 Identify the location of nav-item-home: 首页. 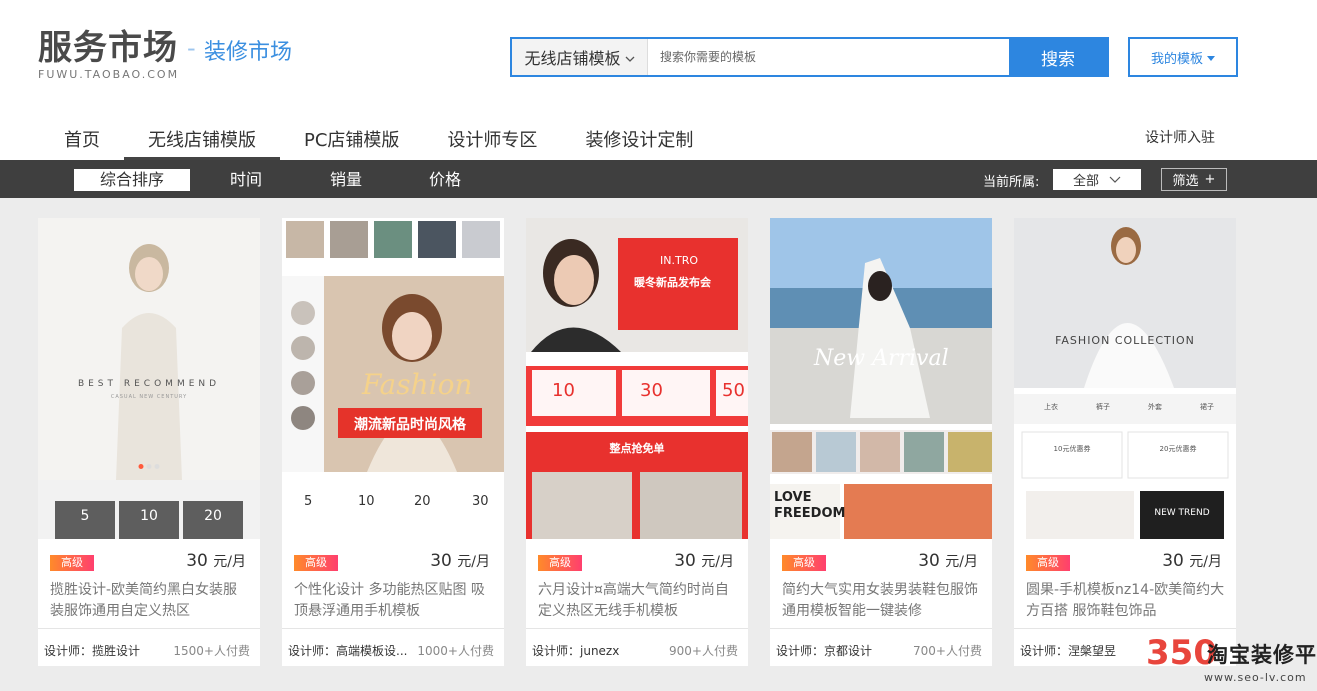
(82, 136).